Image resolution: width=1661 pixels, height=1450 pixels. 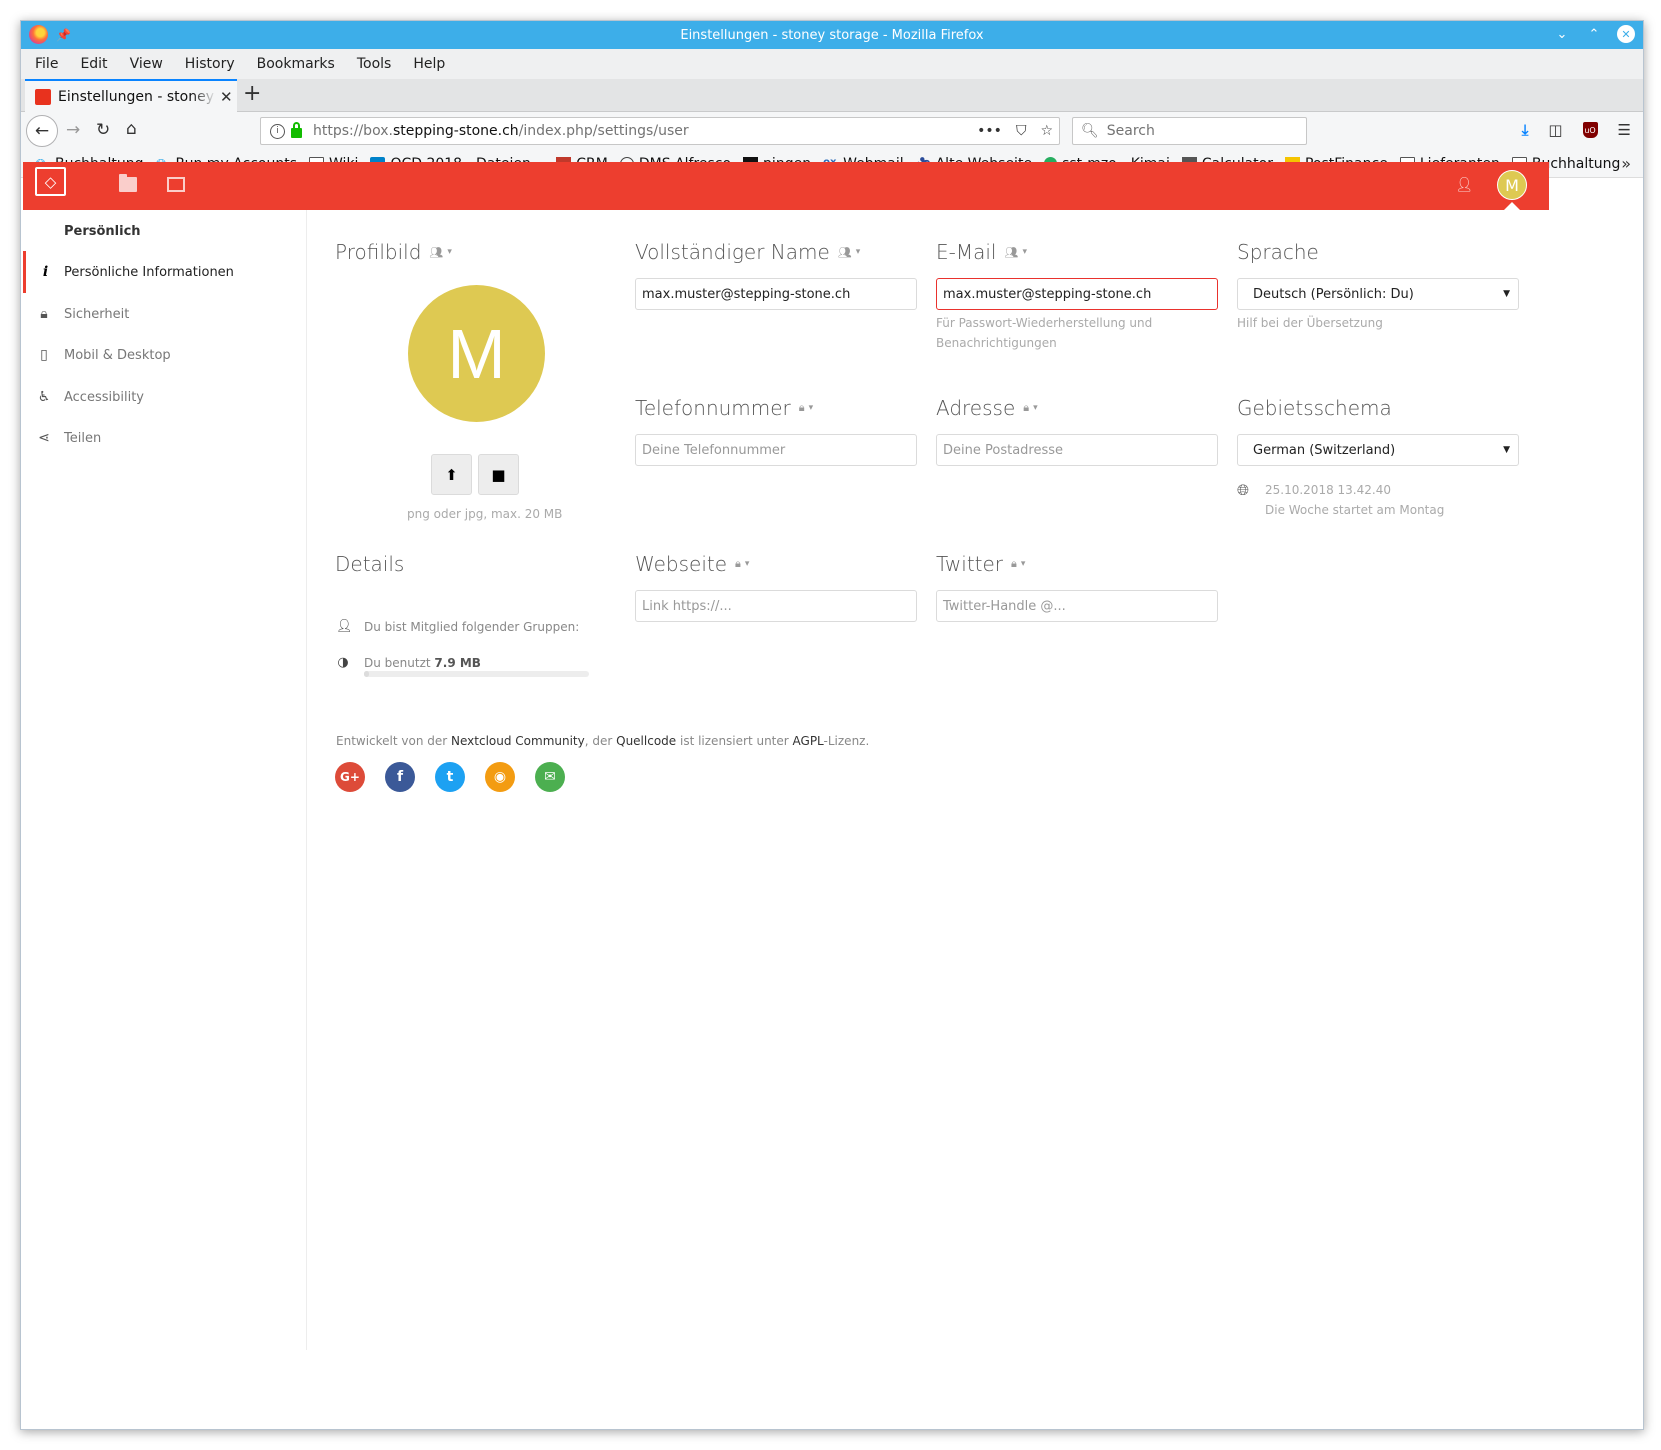 I want to click on sidebar-item-personal-info: i Persönliche Informationen, so click(x=164, y=272).